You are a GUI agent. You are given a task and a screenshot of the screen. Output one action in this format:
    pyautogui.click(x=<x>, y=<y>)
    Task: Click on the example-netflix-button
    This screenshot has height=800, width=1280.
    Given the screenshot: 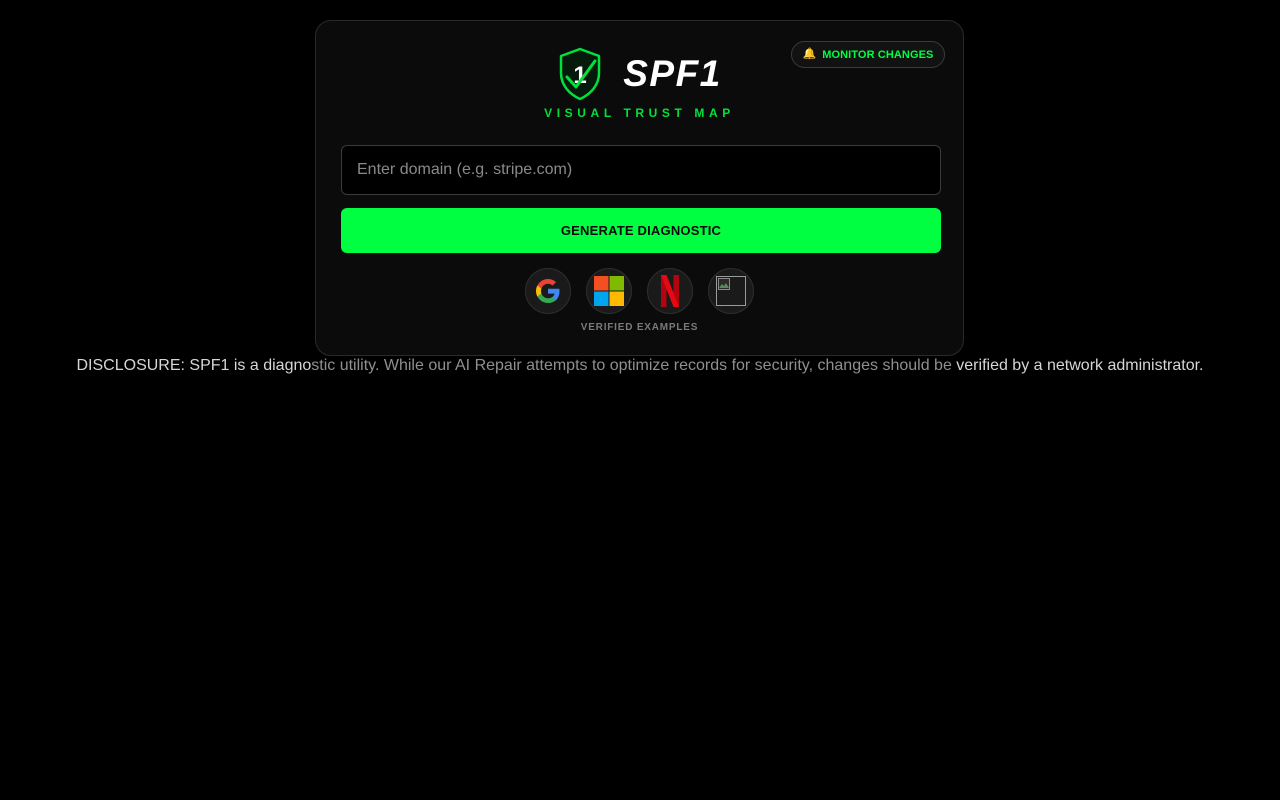 What is the action you would take?
    pyautogui.click(x=670, y=291)
    